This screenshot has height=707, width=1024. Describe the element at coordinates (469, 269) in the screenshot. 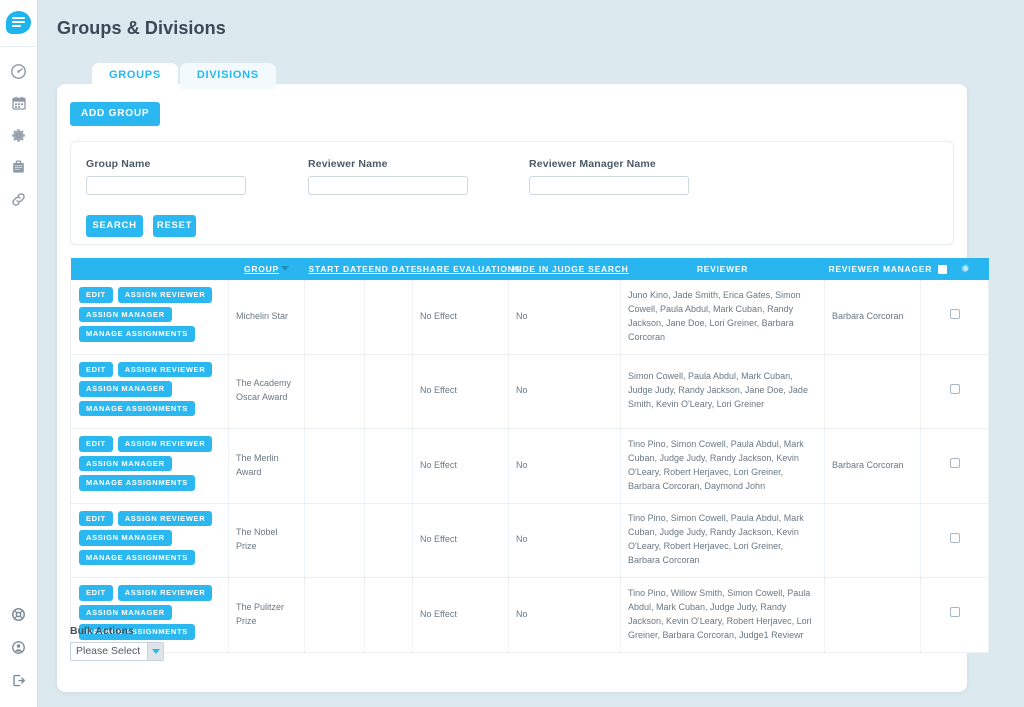

I see `th-share-evaluations-label: SHARE EVALUATIONS` at that location.